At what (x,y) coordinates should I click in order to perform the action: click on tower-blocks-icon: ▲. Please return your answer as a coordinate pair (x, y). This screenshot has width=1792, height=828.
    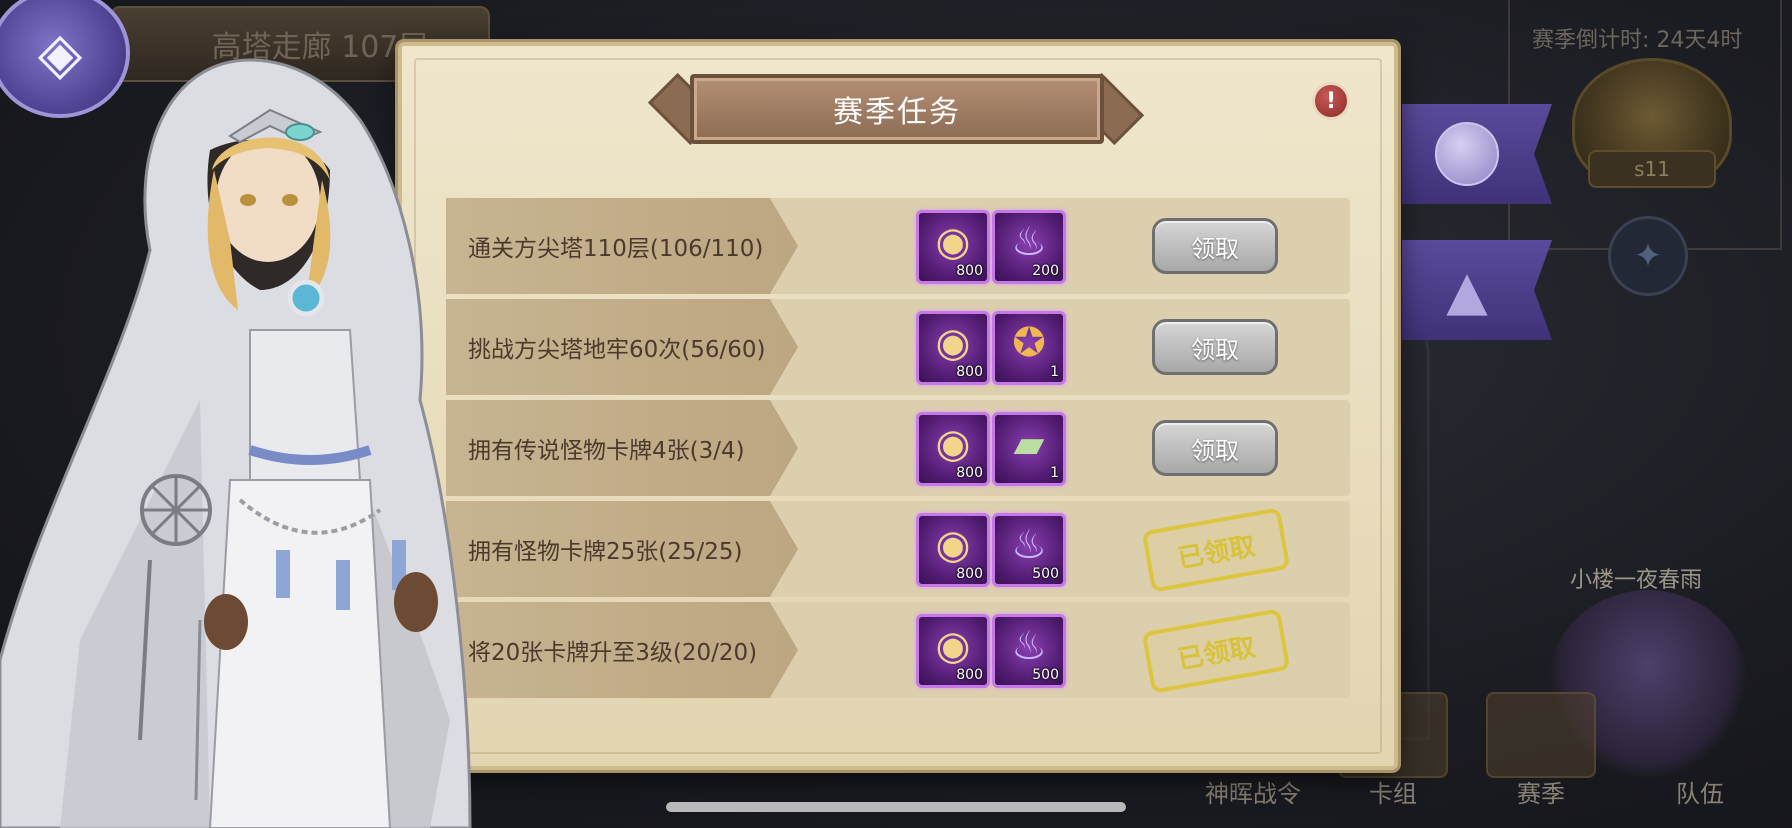
    Looking at the image, I should click on (1467, 290).